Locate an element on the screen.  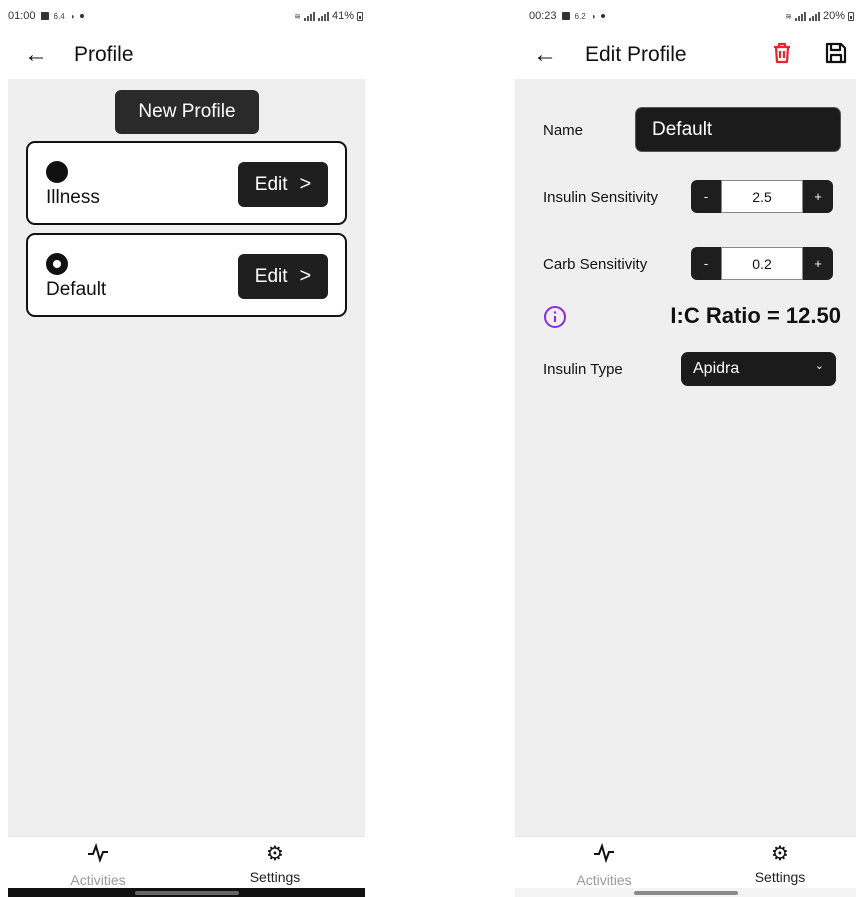
page-title: Edit Profile is located at coordinates (636, 54).